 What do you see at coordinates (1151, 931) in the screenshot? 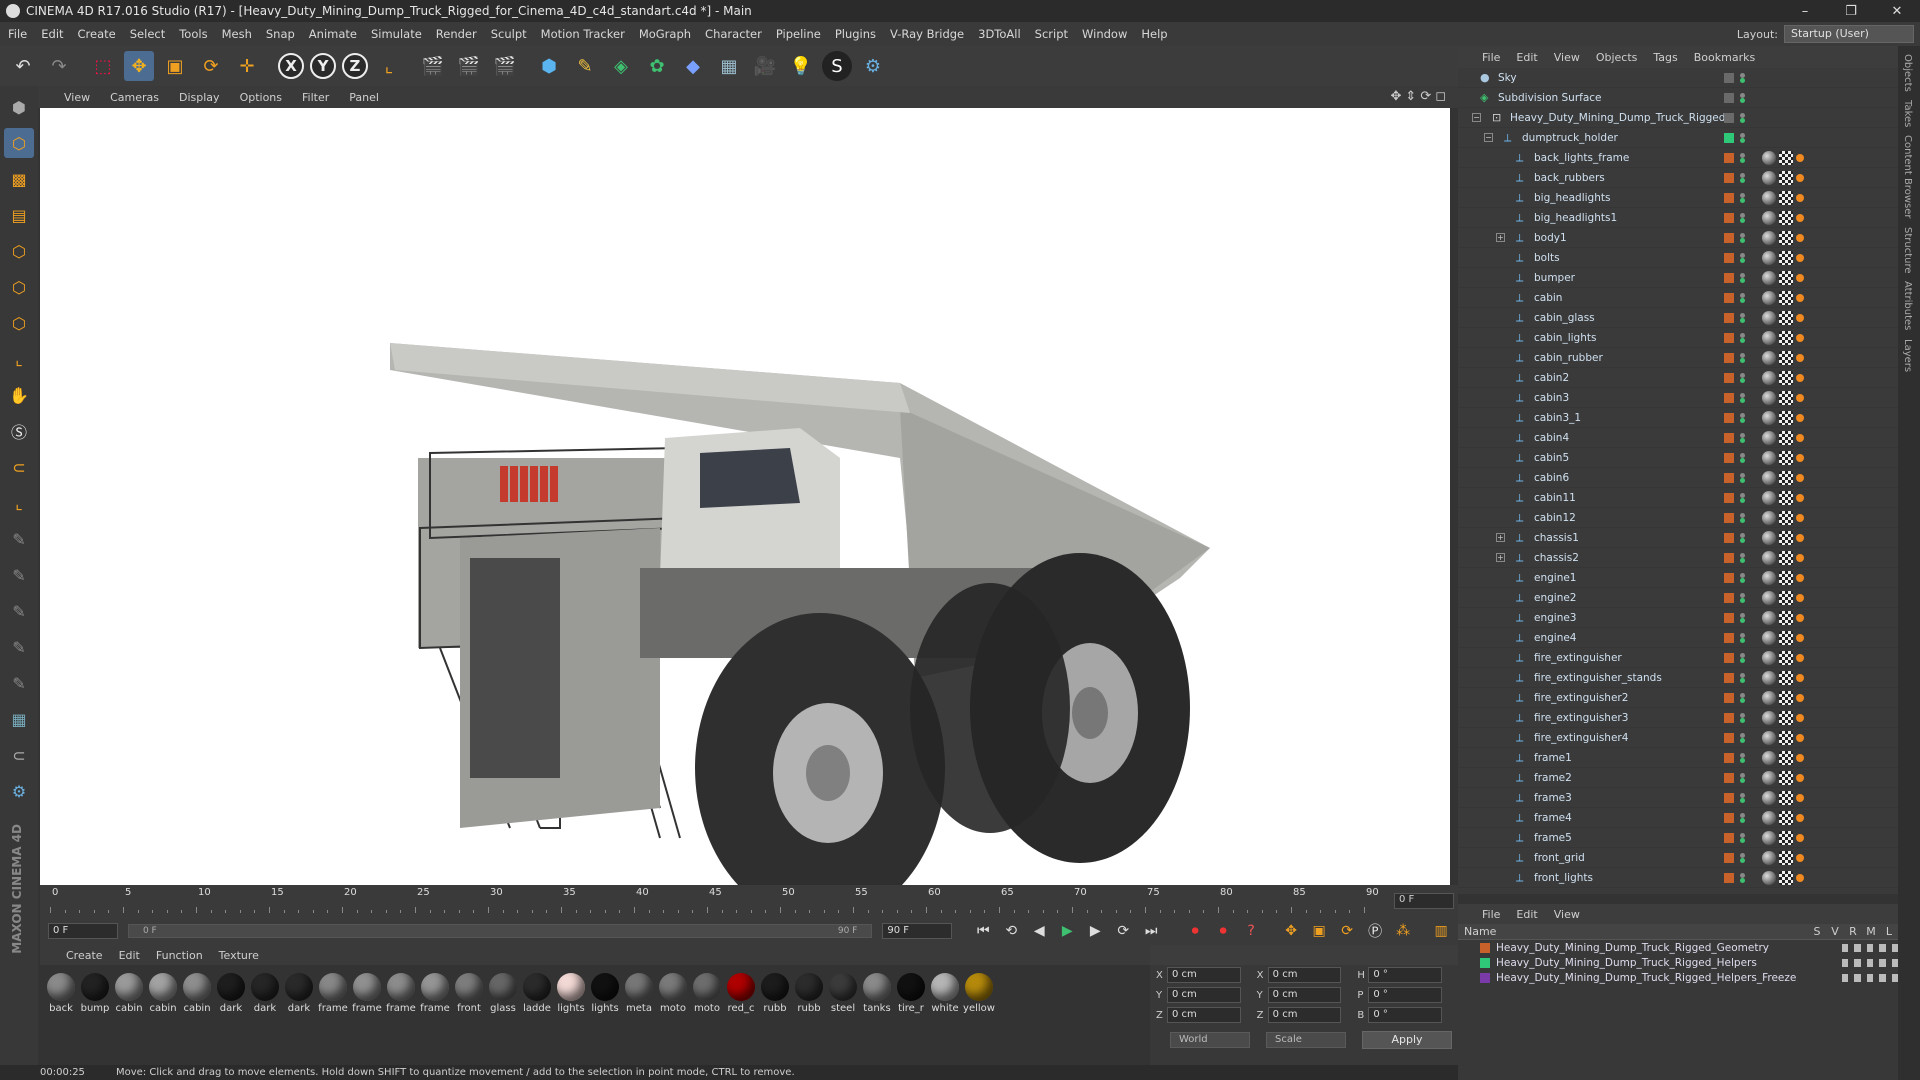
I see `go-to-end-icon: ⏭` at bounding box center [1151, 931].